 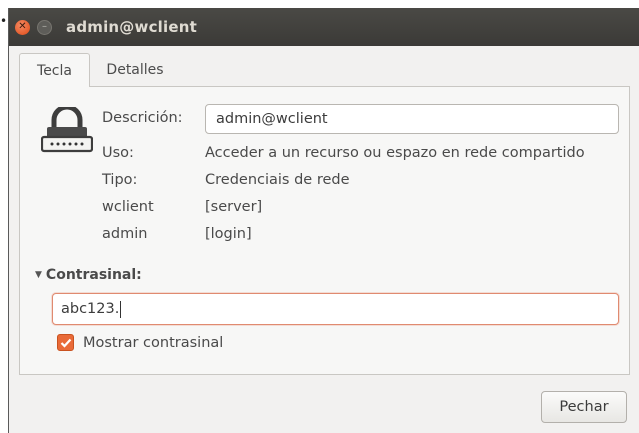 I want to click on description-input: admin@wclient, so click(x=412, y=119).